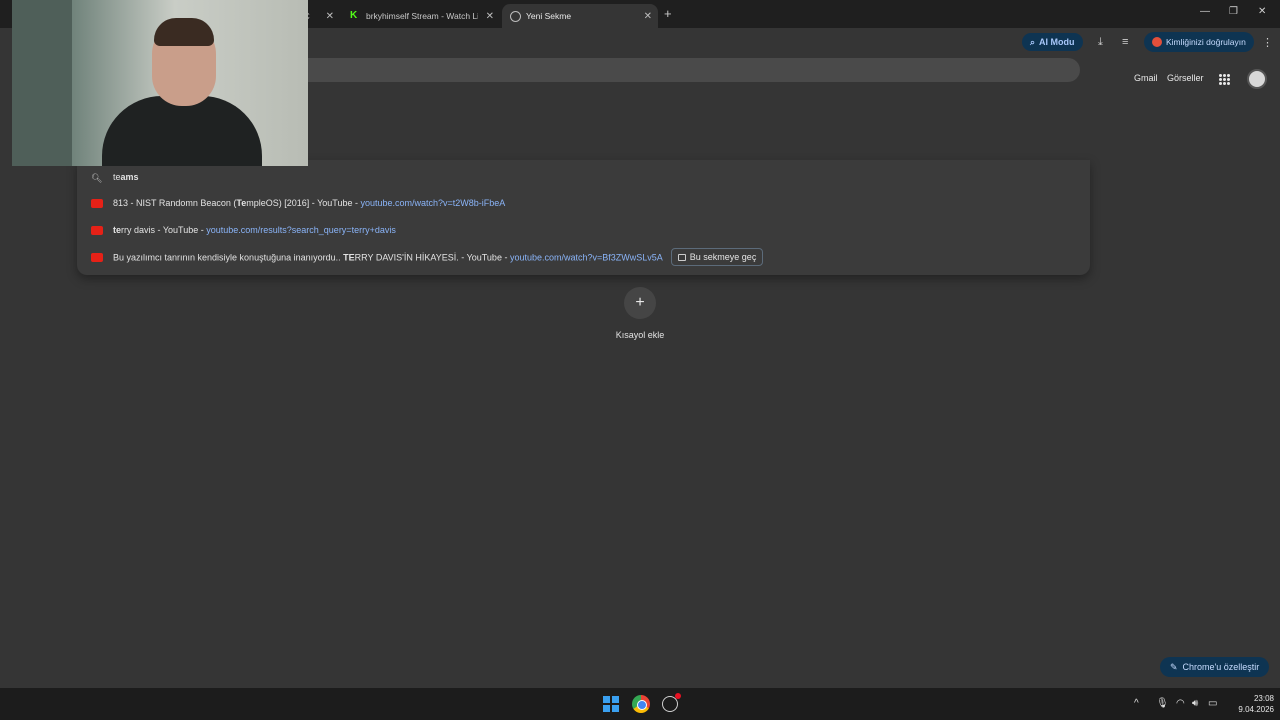 Image resolution: width=1280 pixels, height=720 pixels. Describe the element at coordinates (1195, 703) in the screenshot. I see `volume-icon: 🔊︎` at that location.